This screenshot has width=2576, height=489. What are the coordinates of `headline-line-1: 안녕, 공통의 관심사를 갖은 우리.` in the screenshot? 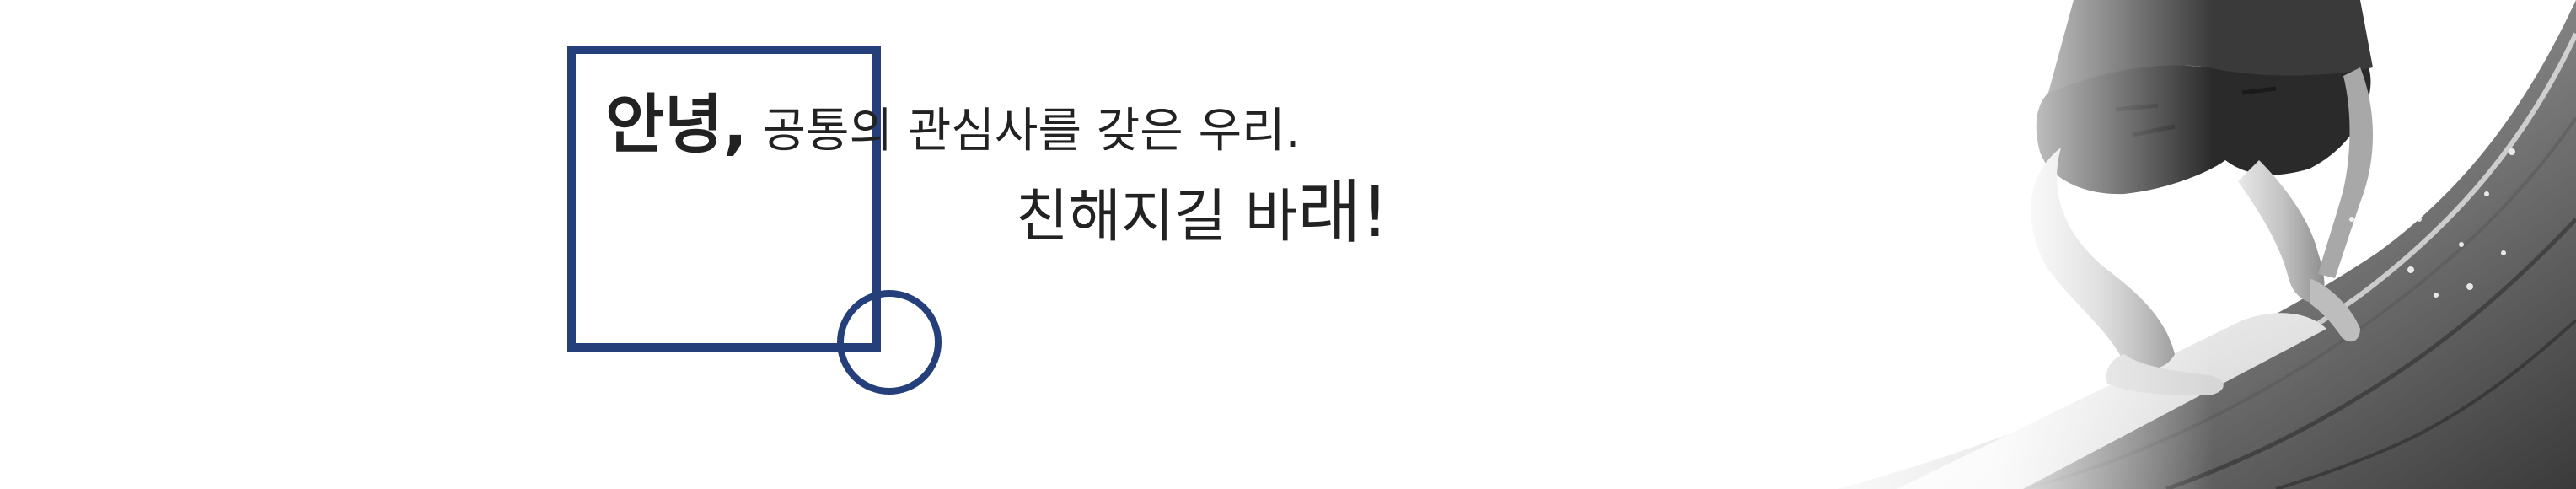 It's located at (952, 125).